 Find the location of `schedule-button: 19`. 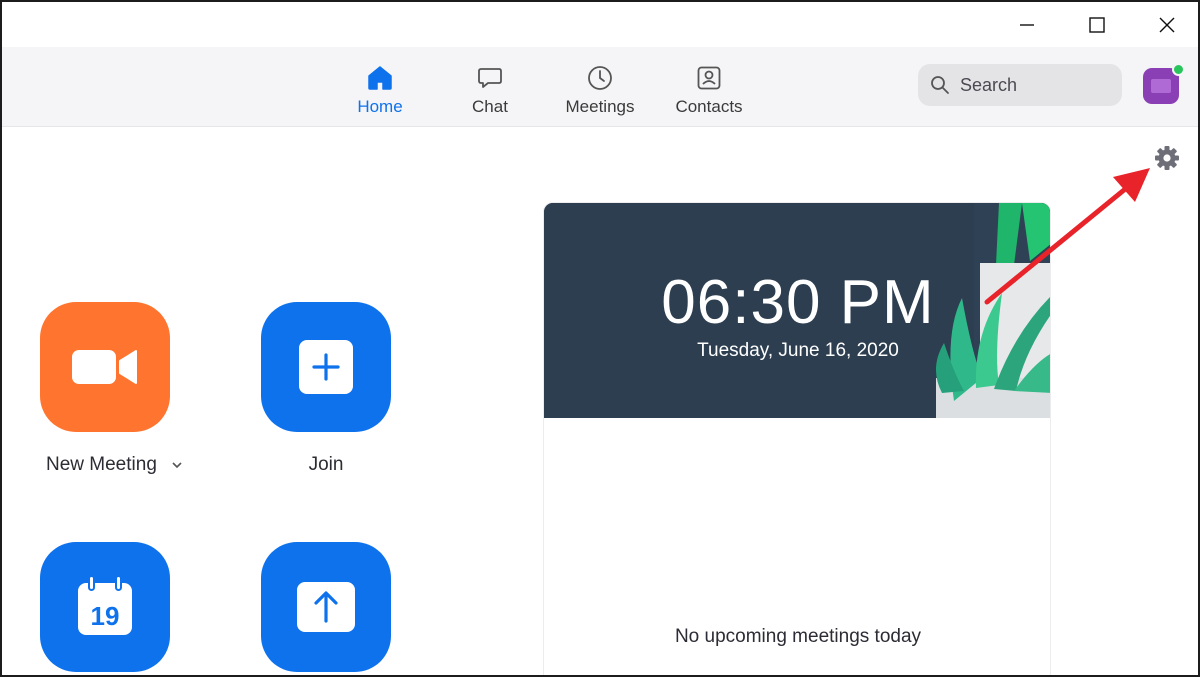

schedule-button: 19 is located at coordinates (105, 607).